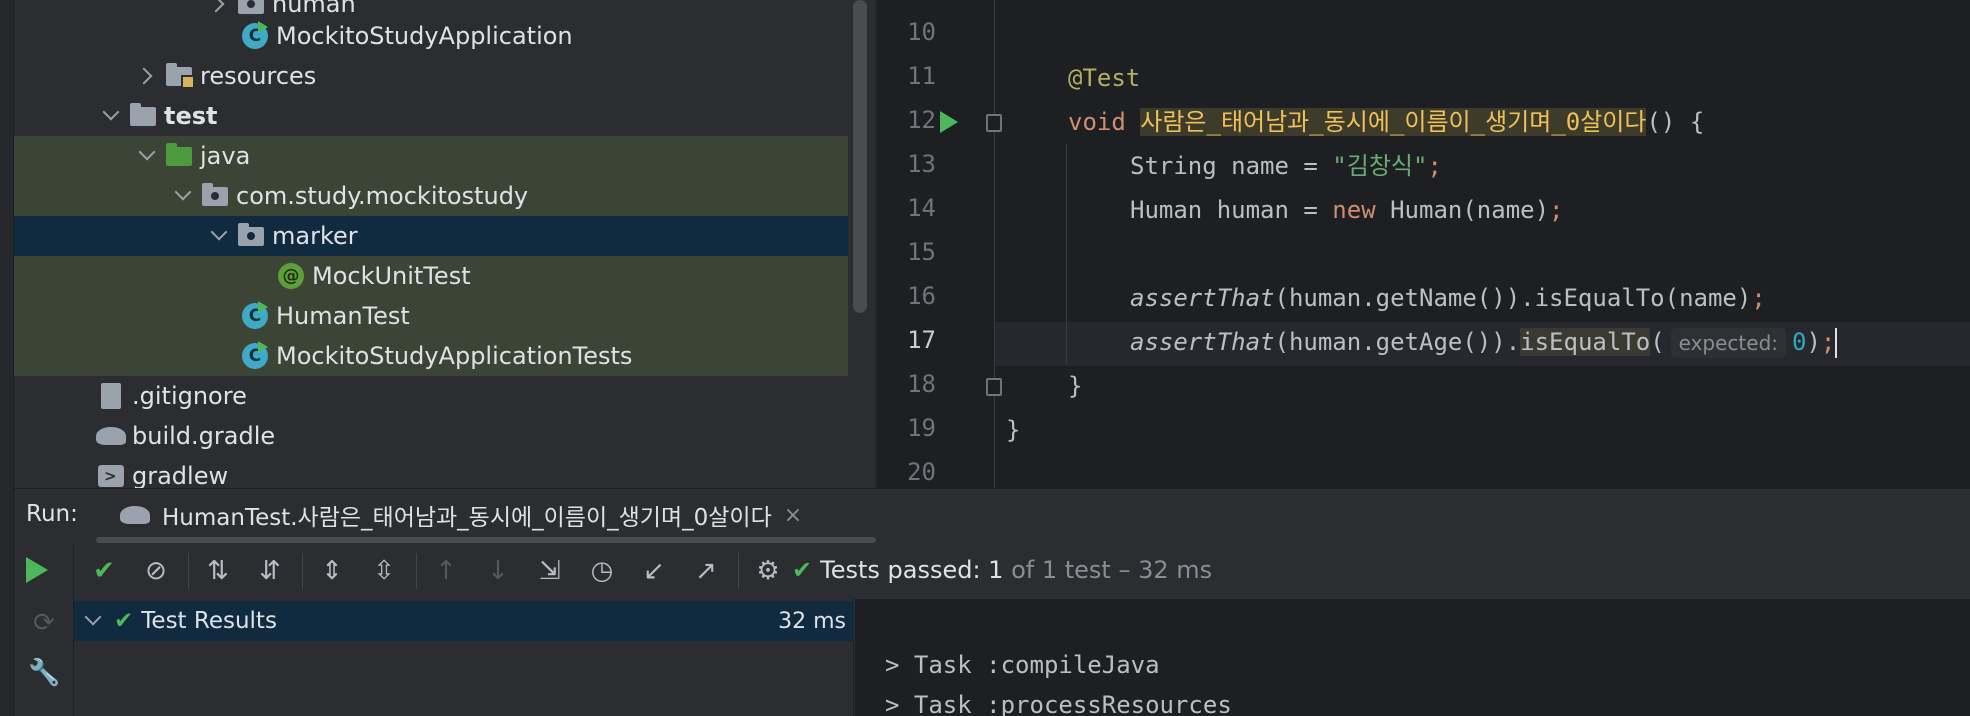  I want to click on cancel-icon: ⊘, so click(156, 571).